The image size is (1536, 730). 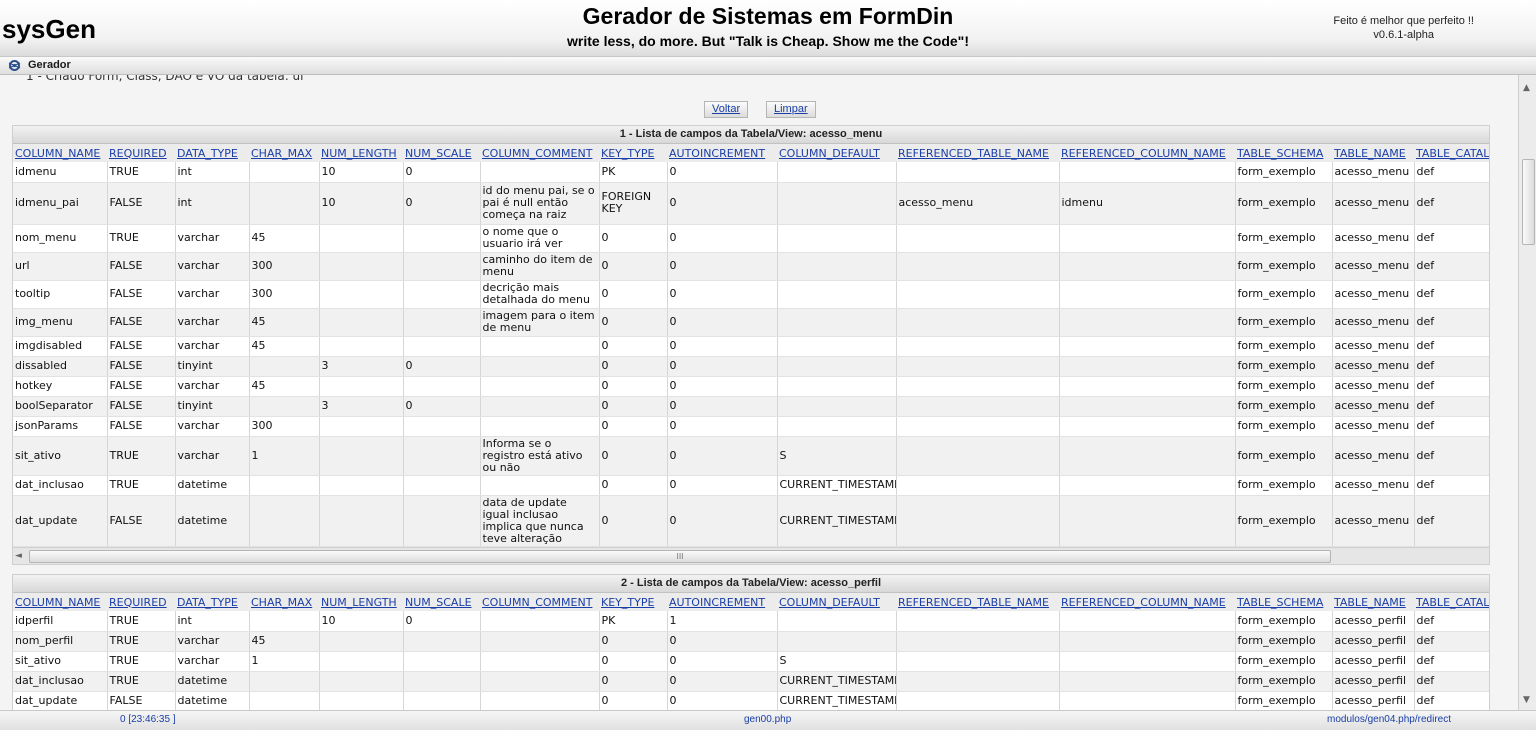 What do you see at coordinates (978, 641) in the screenshot?
I see `cell-referenced-table-name` at bounding box center [978, 641].